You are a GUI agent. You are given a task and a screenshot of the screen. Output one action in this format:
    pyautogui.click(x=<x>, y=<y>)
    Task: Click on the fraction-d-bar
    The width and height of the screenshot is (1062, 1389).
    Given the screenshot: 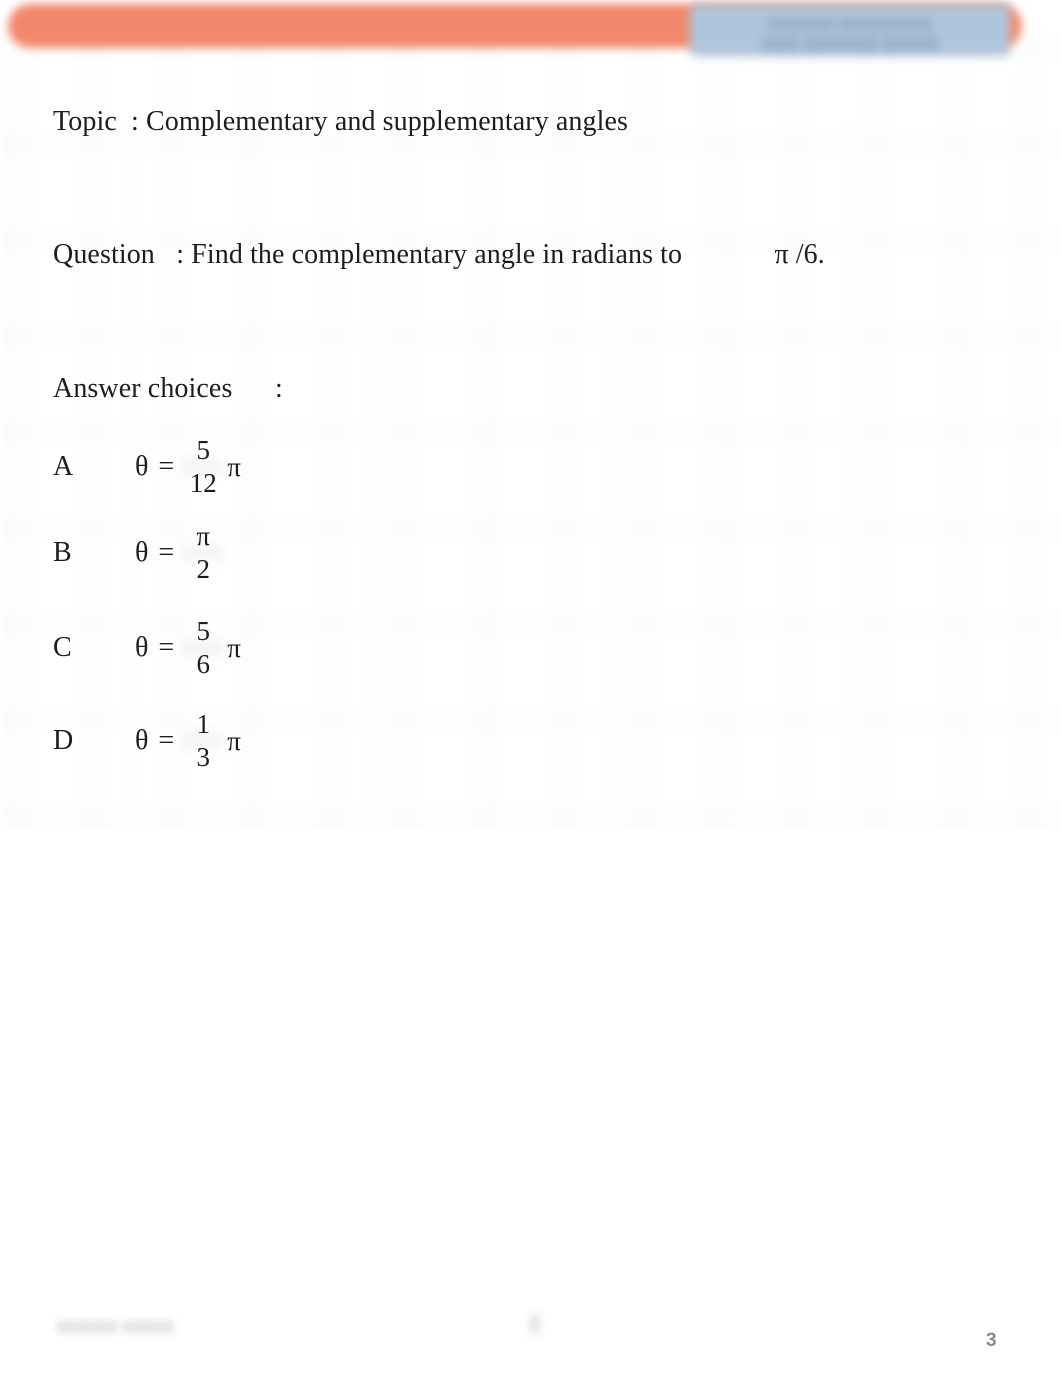 What is the action you would take?
    pyautogui.click(x=203, y=741)
    